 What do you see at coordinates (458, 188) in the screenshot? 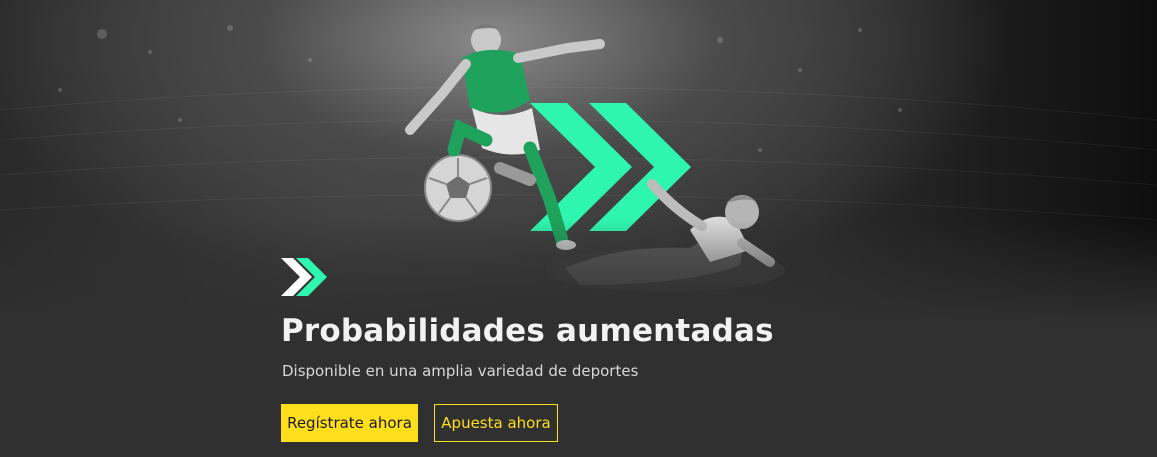
I see `soccer-ball` at bounding box center [458, 188].